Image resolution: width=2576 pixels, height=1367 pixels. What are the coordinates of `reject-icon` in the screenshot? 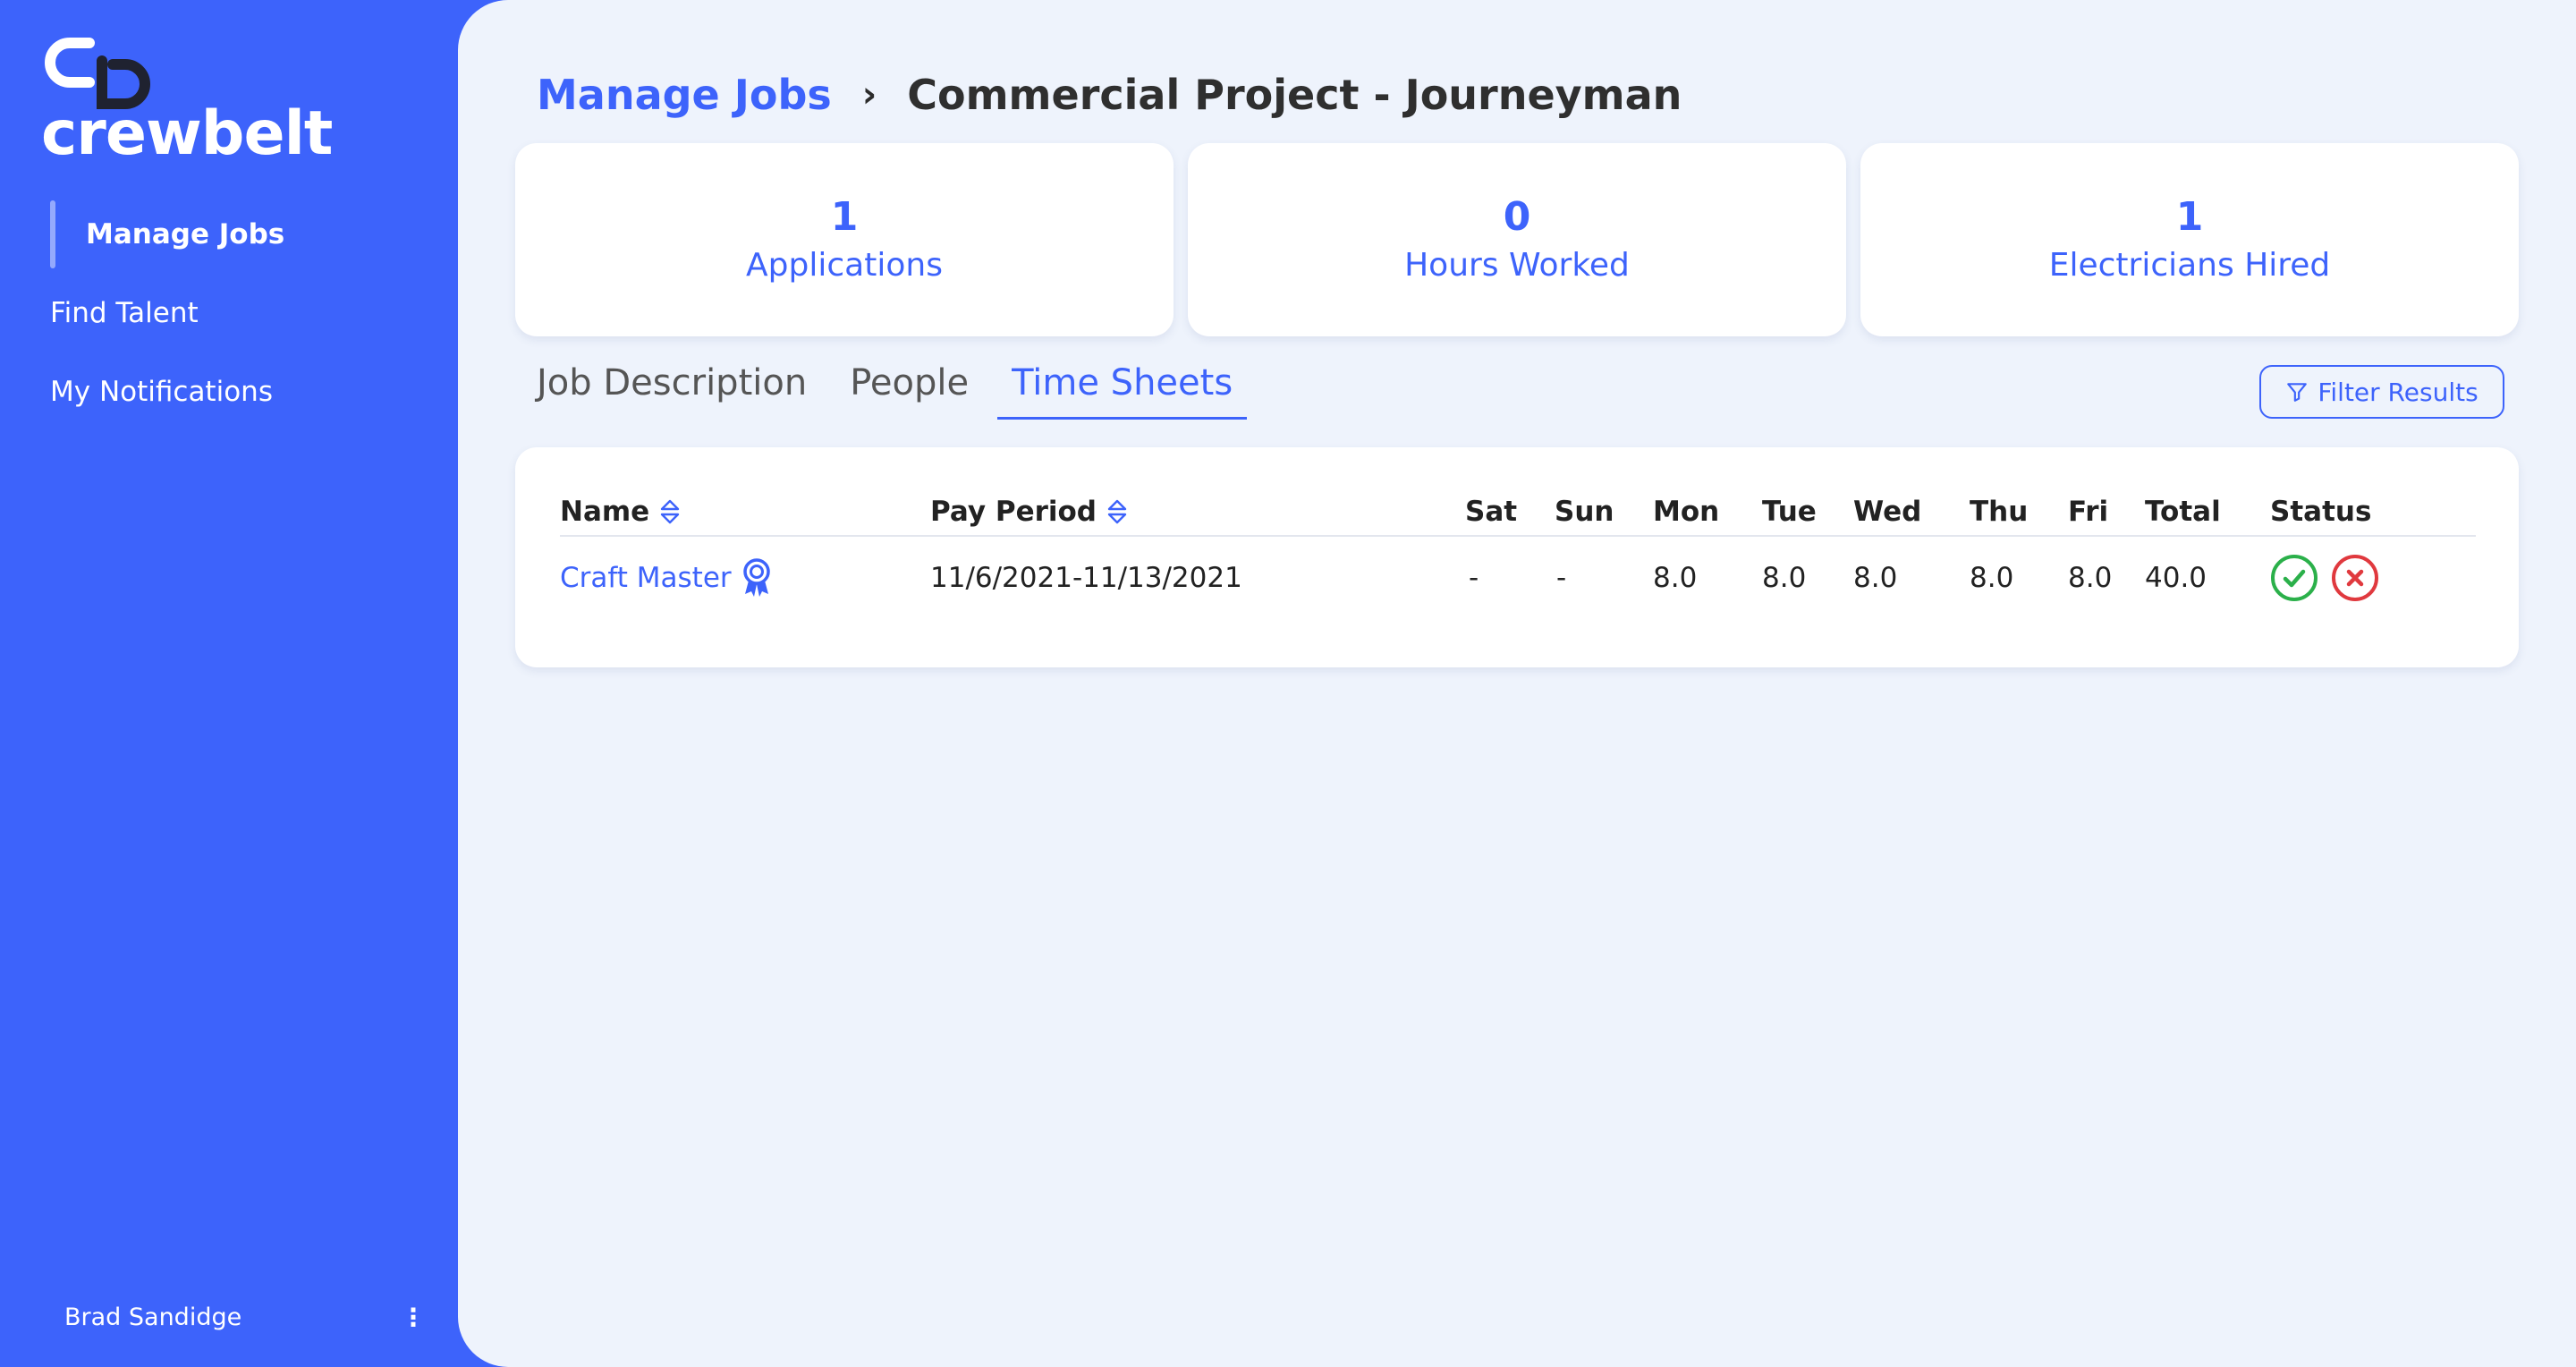 It's located at (2355, 578).